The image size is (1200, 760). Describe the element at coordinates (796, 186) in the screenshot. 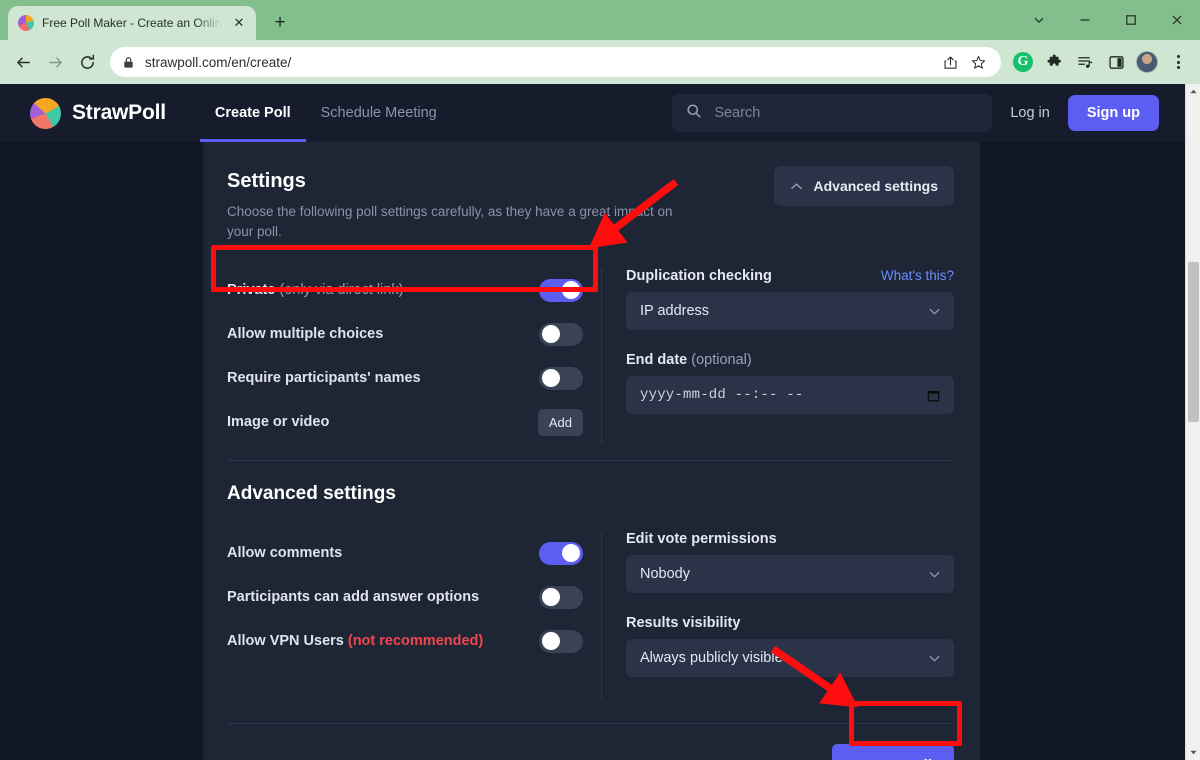

I see `chevron-up-icon` at that location.